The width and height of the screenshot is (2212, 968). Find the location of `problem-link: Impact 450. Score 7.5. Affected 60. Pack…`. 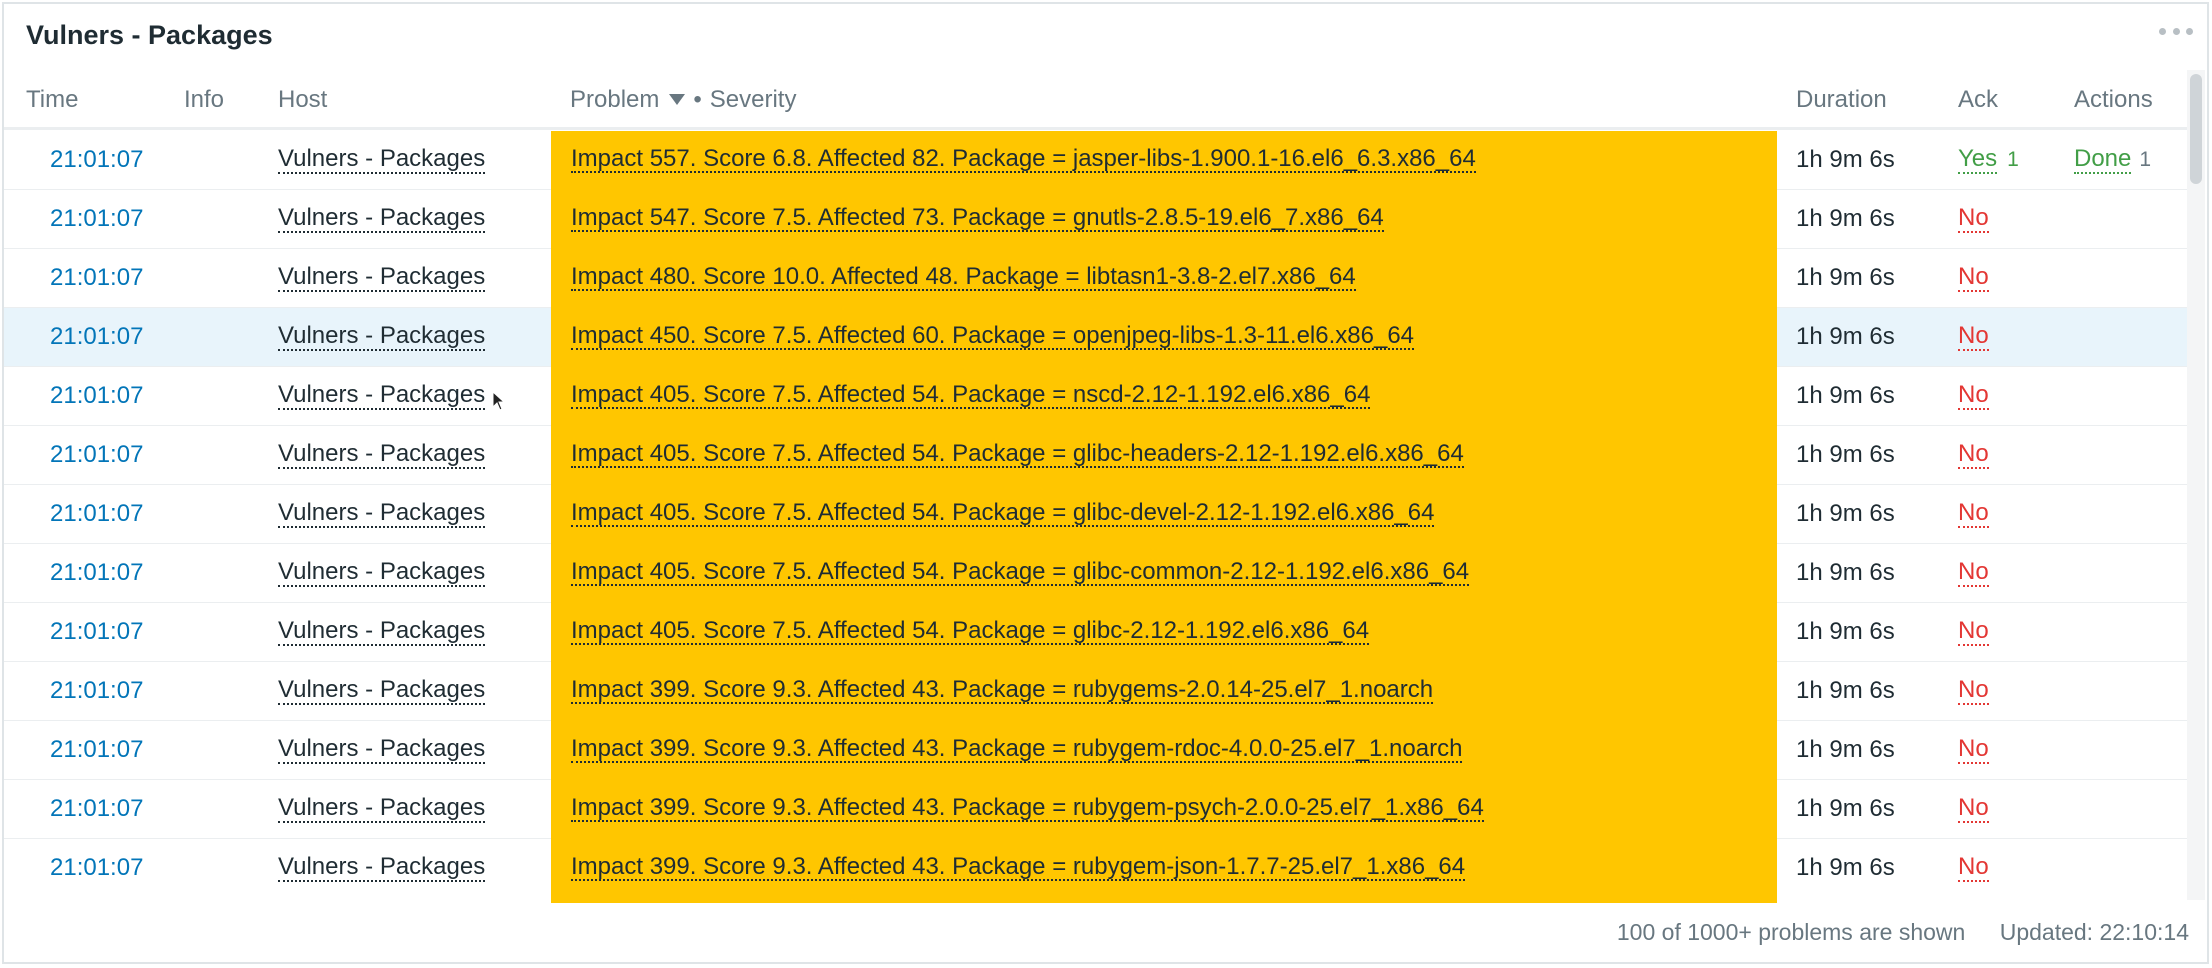

problem-link: Impact 450. Score 7.5. Affected 60. Pack… is located at coordinates (993, 337).